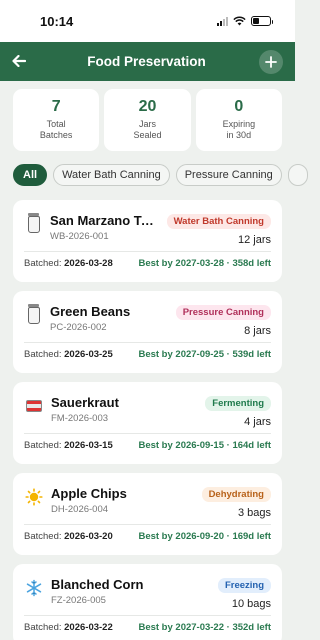 The height and width of the screenshot is (640, 320). I want to click on stat-jars-sealed: 20 Jars Sealed, so click(147, 120).